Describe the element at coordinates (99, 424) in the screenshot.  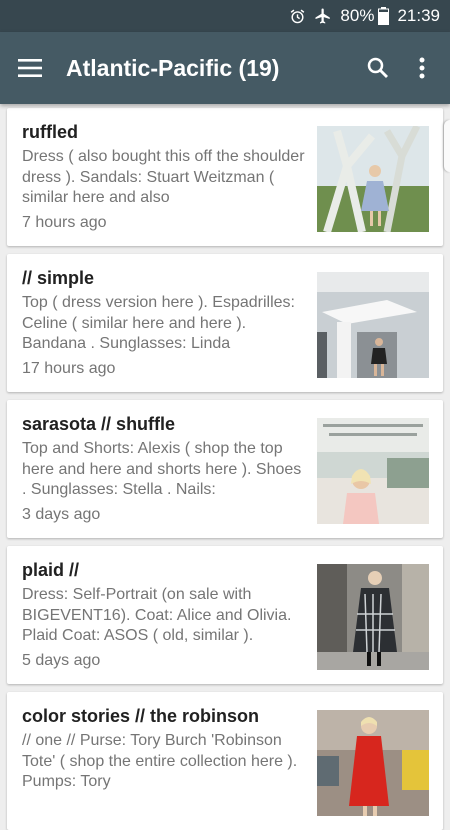
I see `post-title: sarasota // shuffle` at that location.